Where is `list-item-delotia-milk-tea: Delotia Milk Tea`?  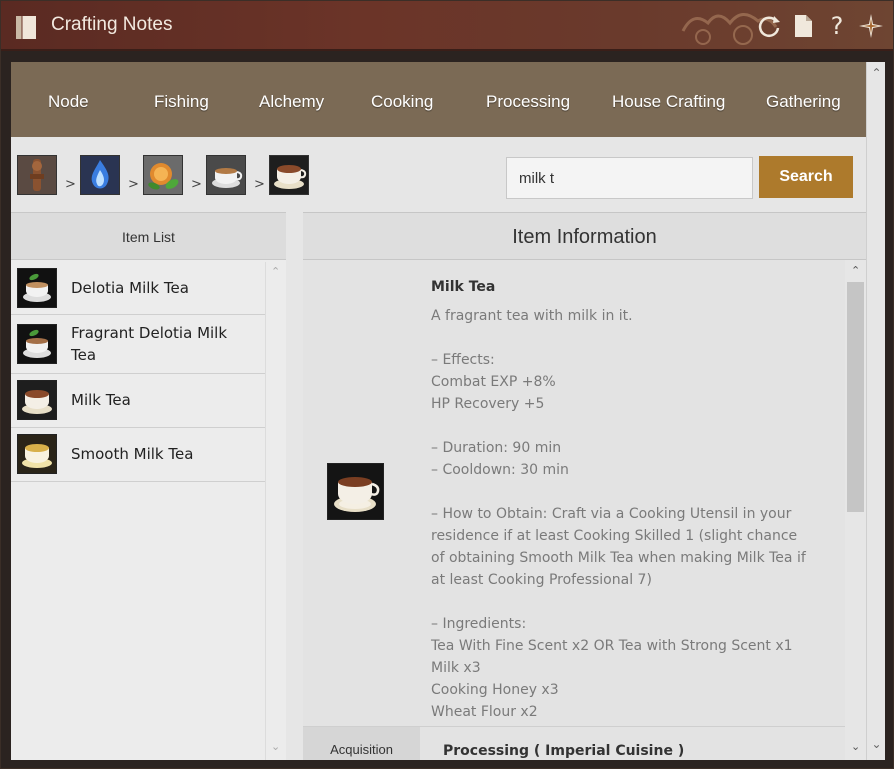 list-item-delotia-milk-tea: Delotia Milk Tea is located at coordinates (138, 288).